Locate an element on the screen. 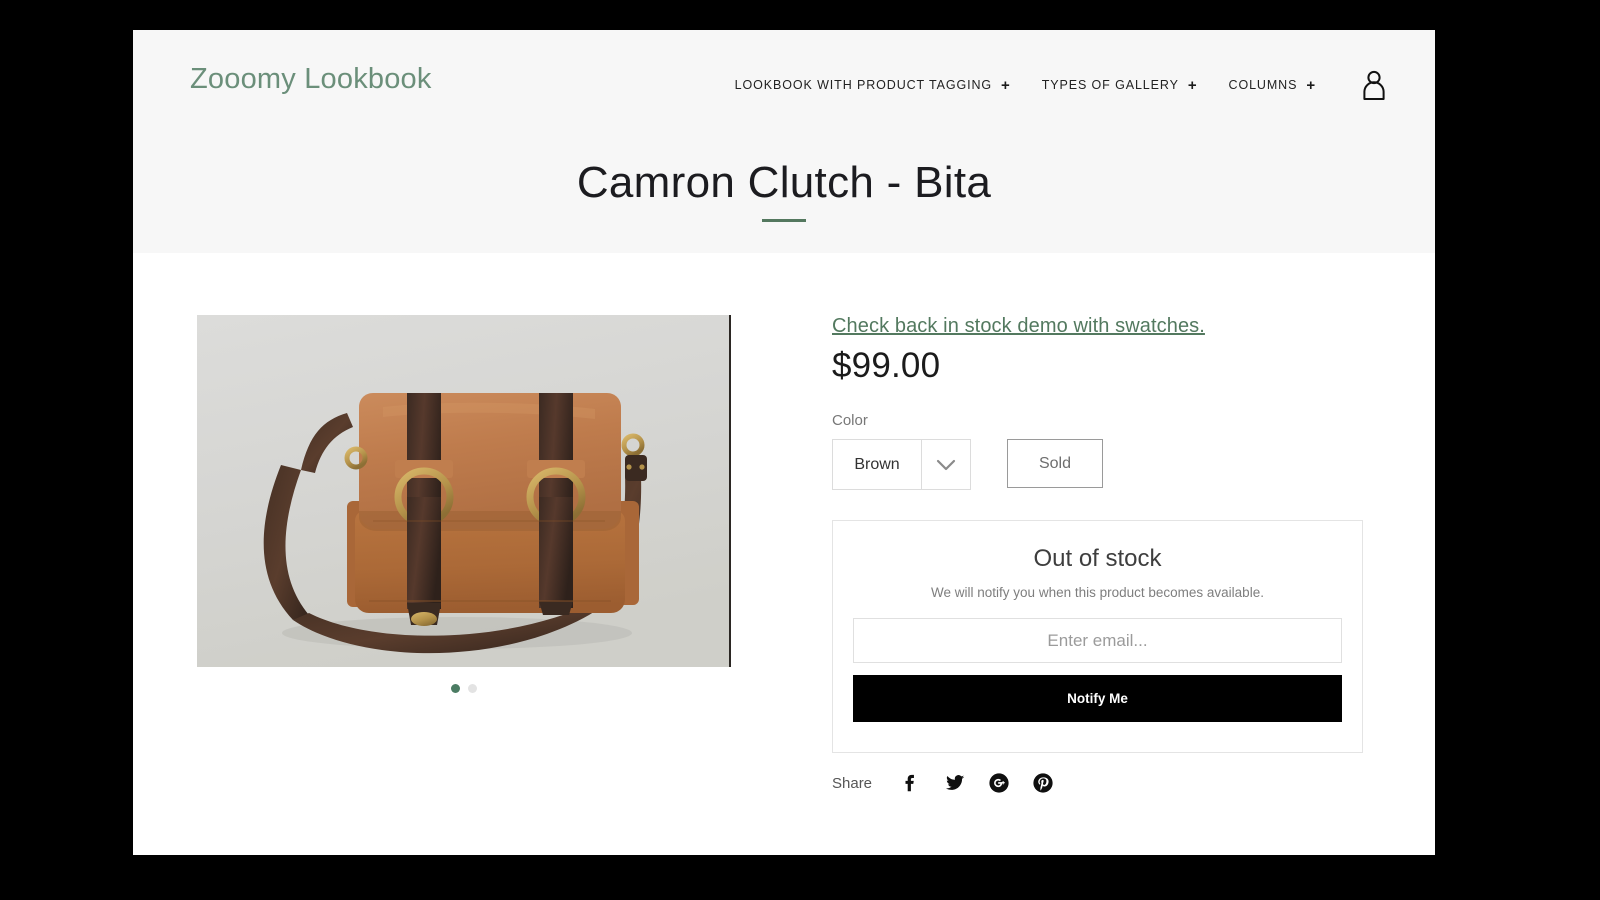  nav-item-types-of-gallery: TYPES OF GALLERY + is located at coordinates (1120, 85).